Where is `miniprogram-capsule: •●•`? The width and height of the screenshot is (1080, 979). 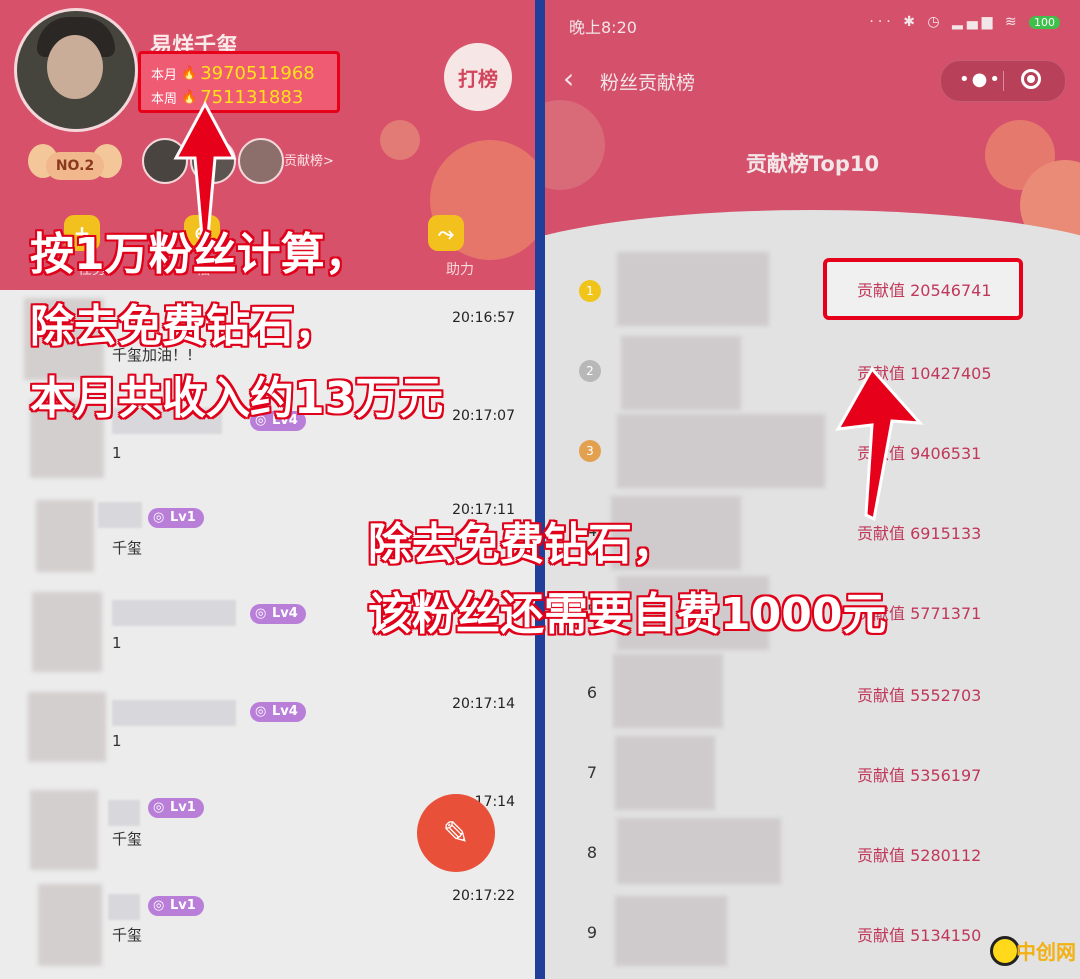
miniprogram-capsule: •●• is located at coordinates (1003, 81).